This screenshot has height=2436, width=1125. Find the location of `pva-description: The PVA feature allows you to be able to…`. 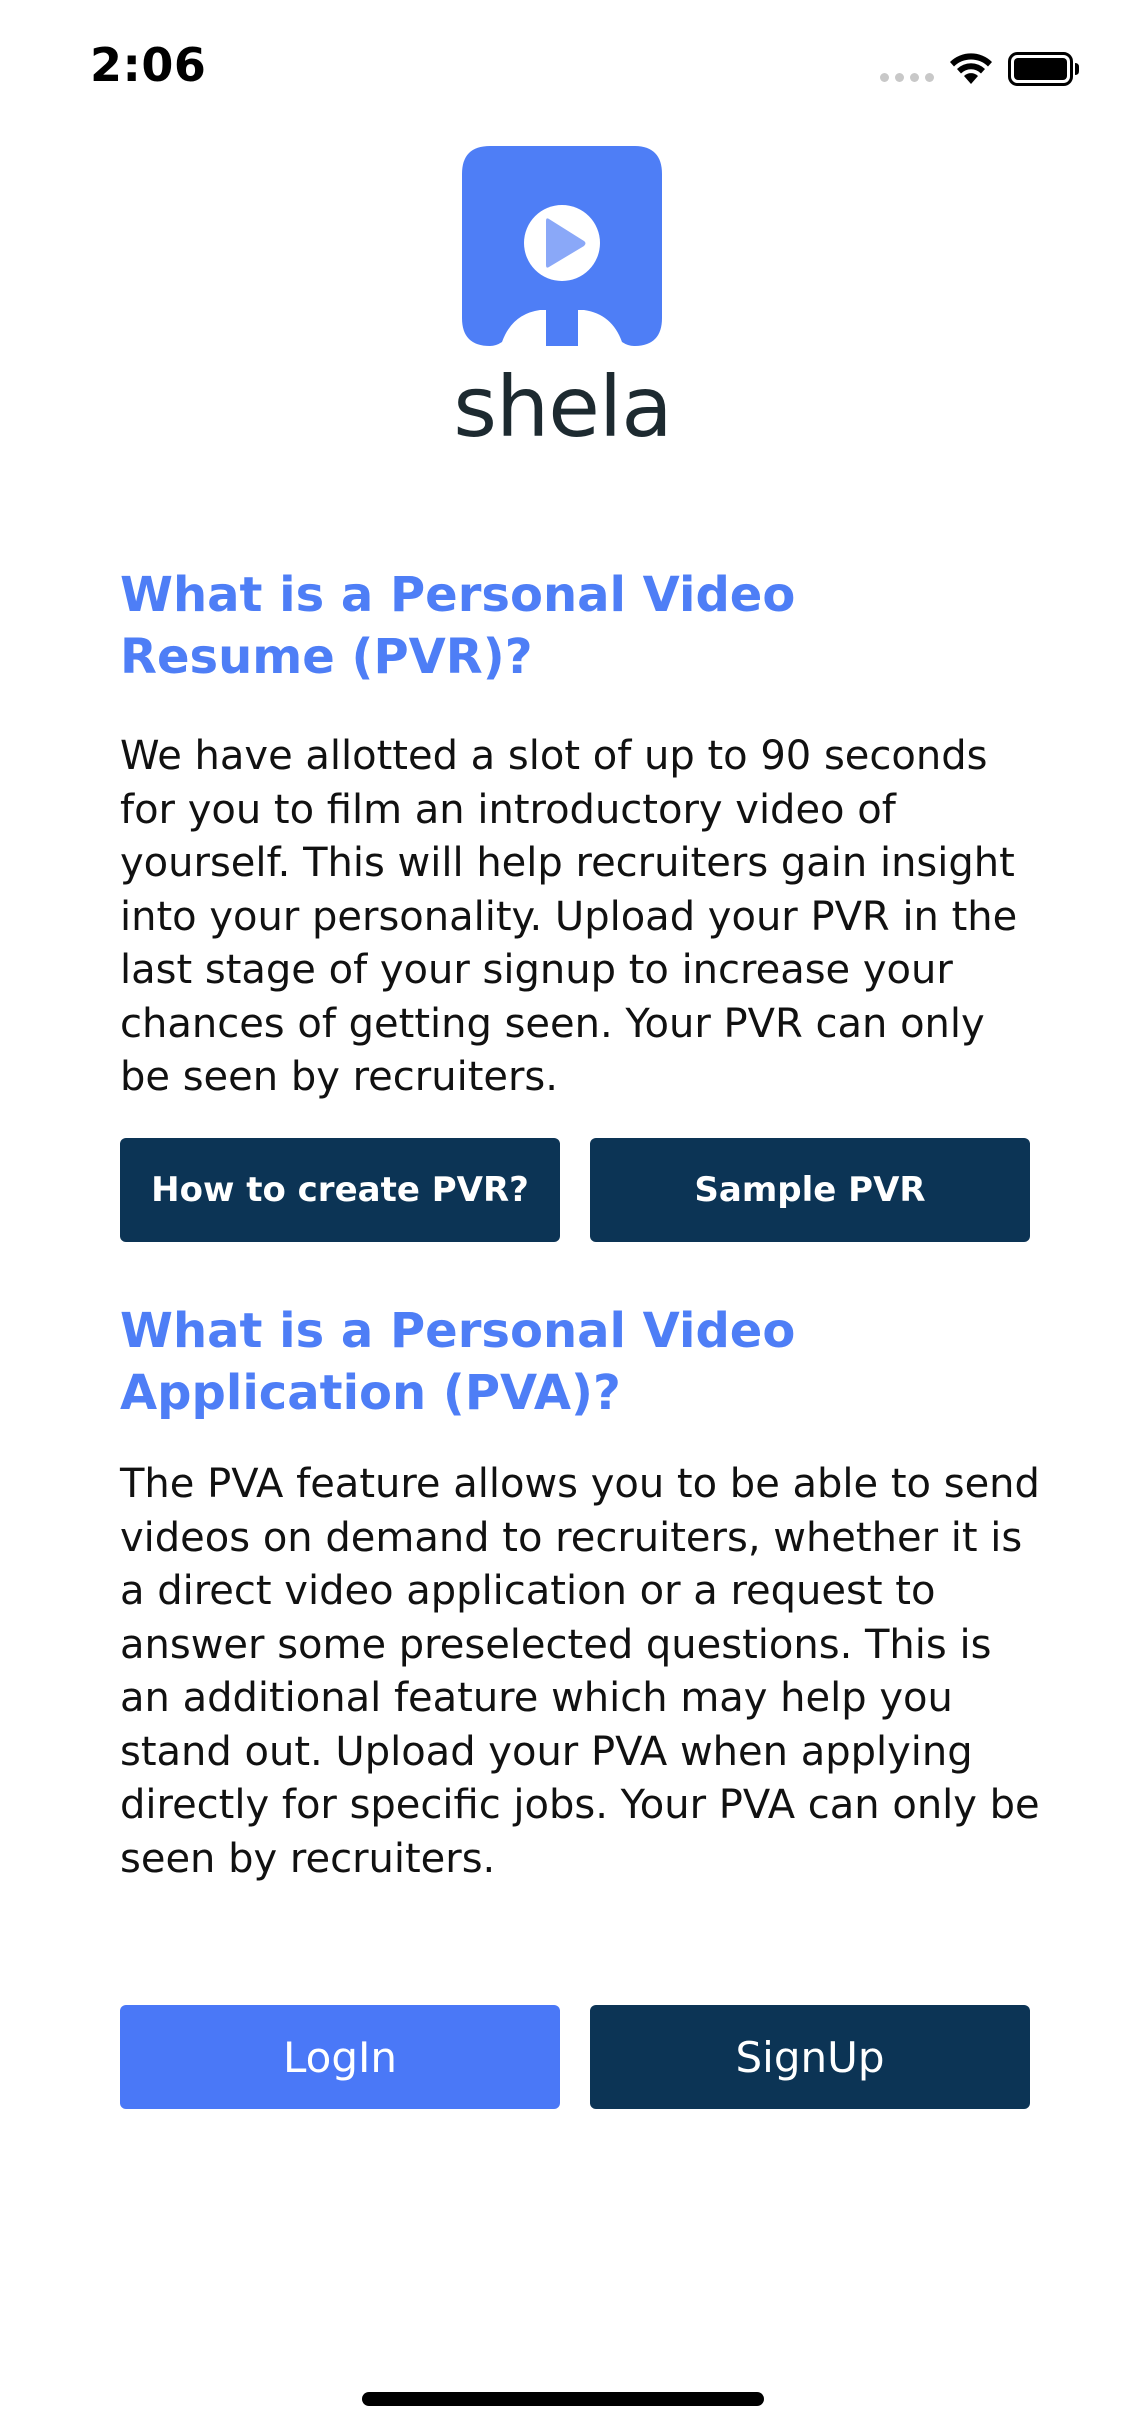

pva-description: The PVA feature allows you to be able to… is located at coordinates (580, 1671).